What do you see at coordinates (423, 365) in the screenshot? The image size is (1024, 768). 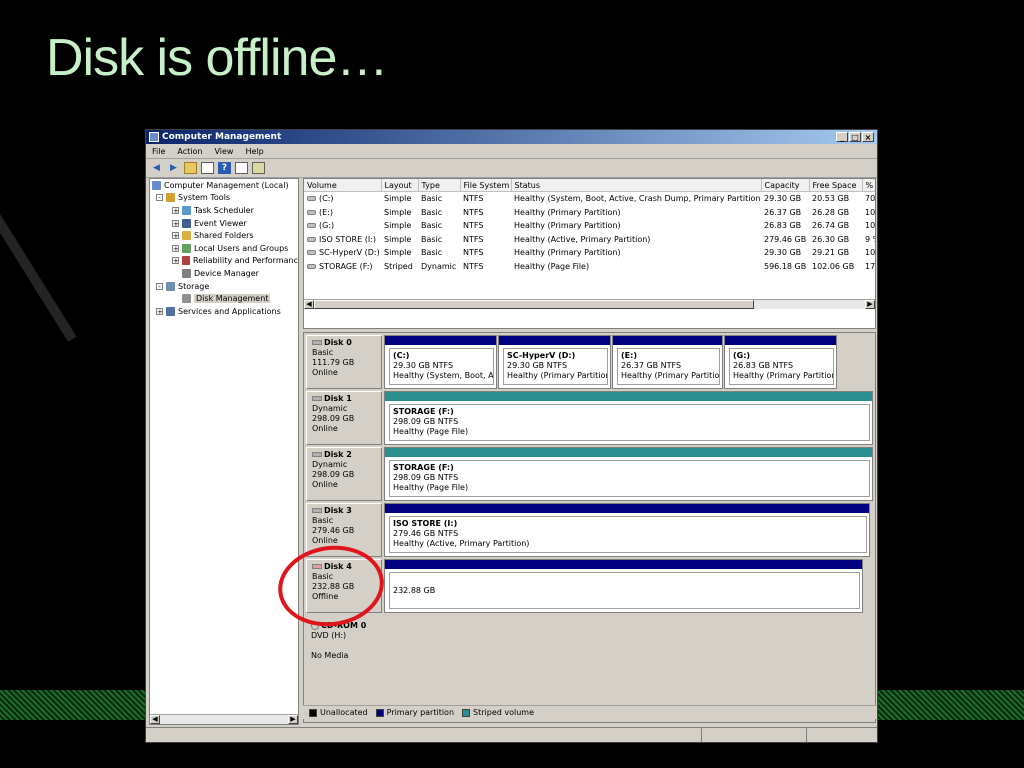 I see `partition-size: 29.30 GB NTFS` at bounding box center [423, 365].